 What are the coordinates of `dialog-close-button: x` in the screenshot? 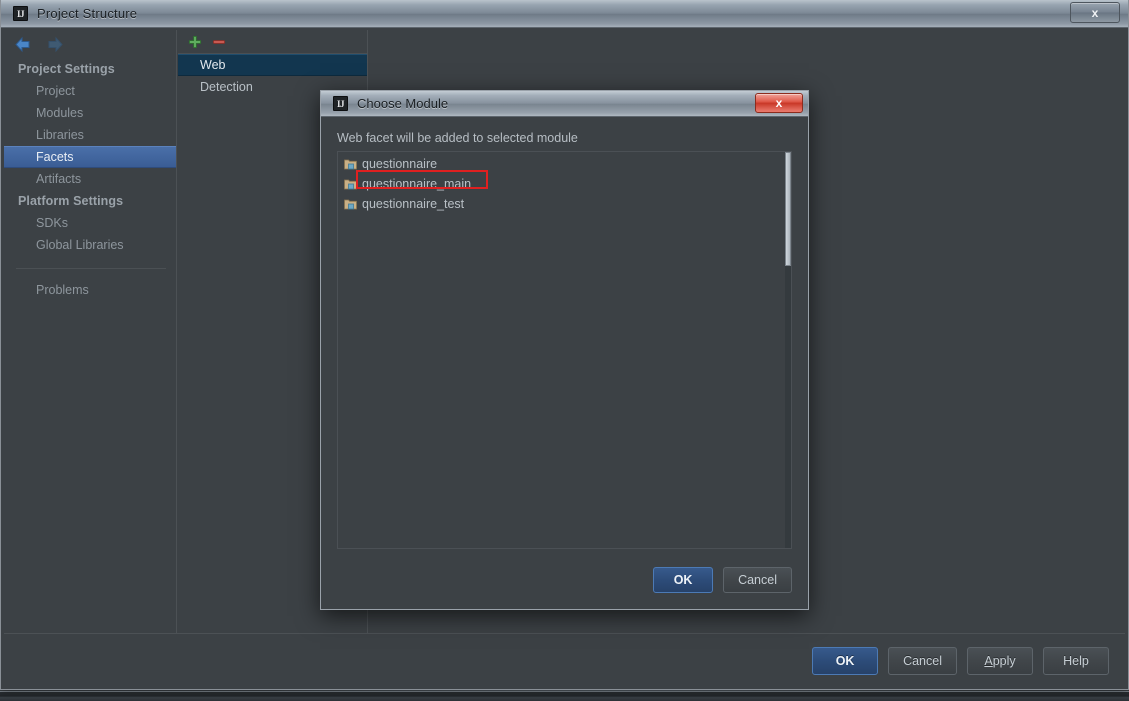 It's located at (779, 103).